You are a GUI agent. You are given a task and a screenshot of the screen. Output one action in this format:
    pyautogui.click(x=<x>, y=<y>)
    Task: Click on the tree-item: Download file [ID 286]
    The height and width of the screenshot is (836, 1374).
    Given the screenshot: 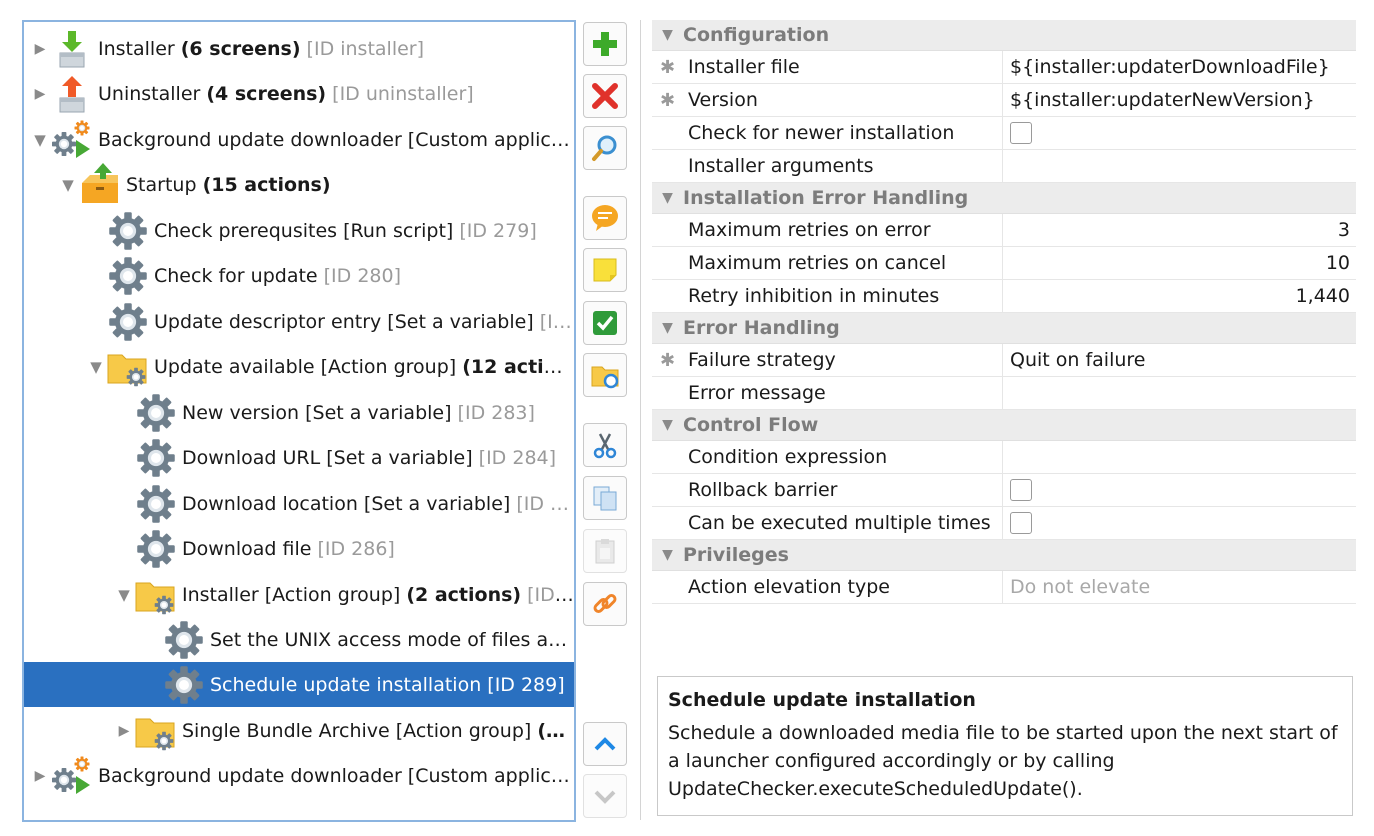 What is the action you would take?
    pyautogui.click(x=299, y=548)
    